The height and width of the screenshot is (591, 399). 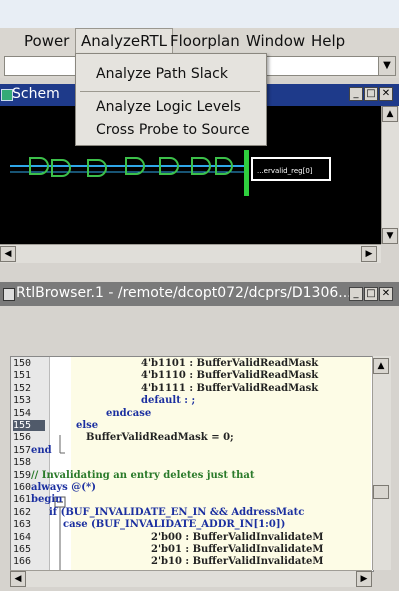 I want to click on scroll-down-button: ▼, so click(x=390, y=236).